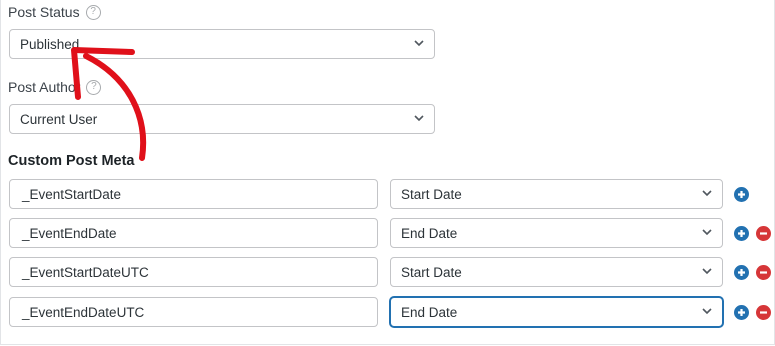 The height and width of the screenshot is (346, 775). Describe the element at coordinates (222, 44) in the screenshot. I see `post-status-select: Published` at that location.